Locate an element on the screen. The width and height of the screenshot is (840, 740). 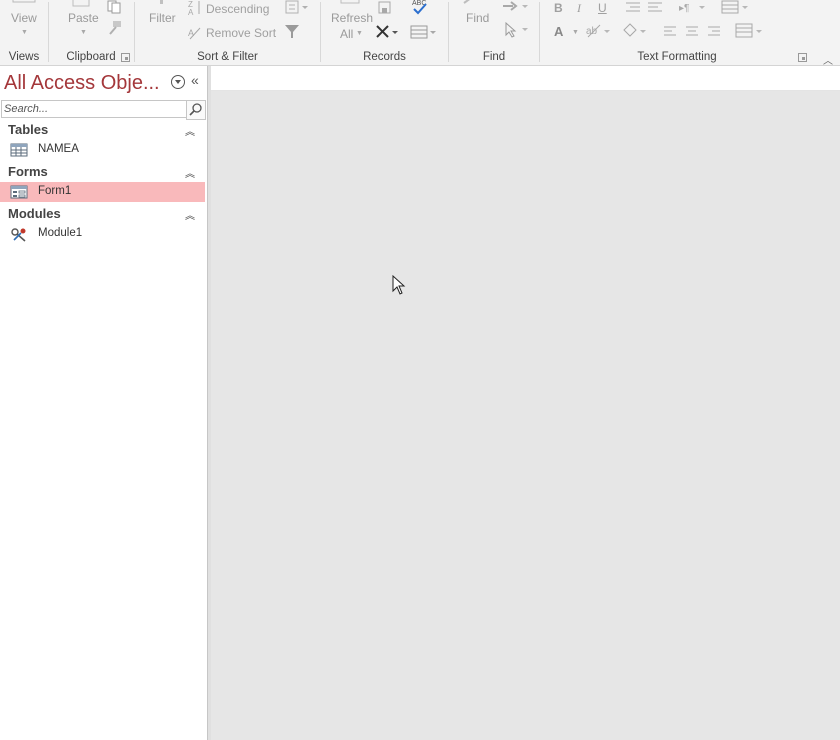
gridlines-icon is located at coordinates (736, 7).